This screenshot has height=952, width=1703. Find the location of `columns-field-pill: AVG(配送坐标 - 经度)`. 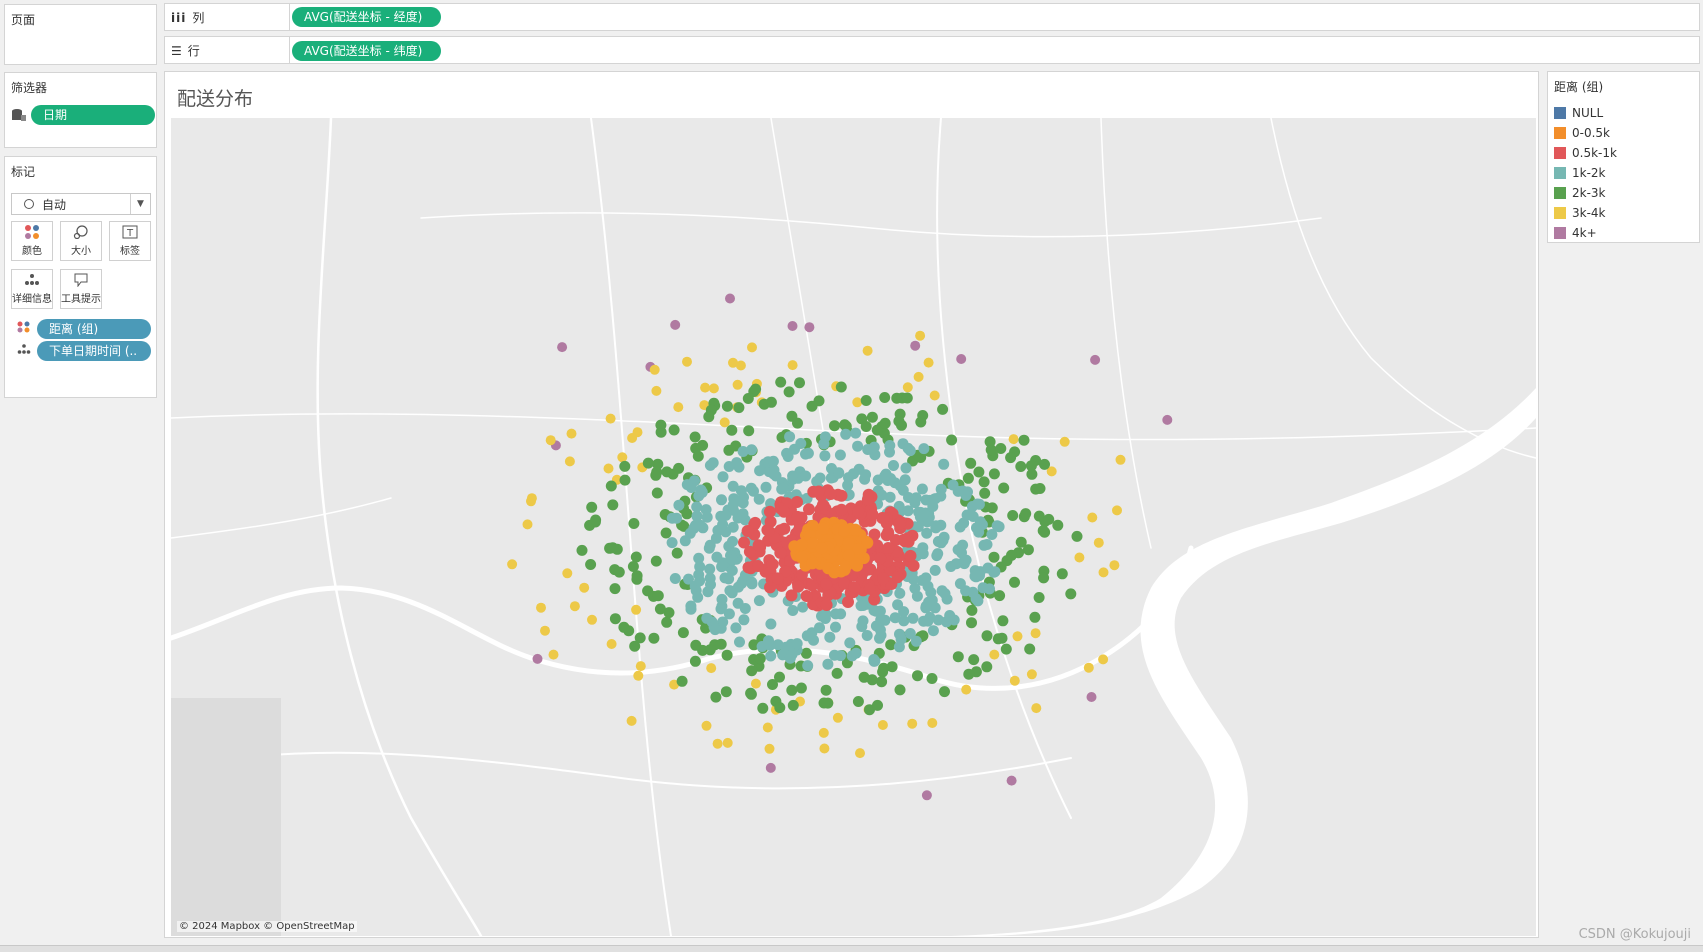

columns-field-pill: AVG(配送坐标 - 经度) is located at coordinates (366, 17).